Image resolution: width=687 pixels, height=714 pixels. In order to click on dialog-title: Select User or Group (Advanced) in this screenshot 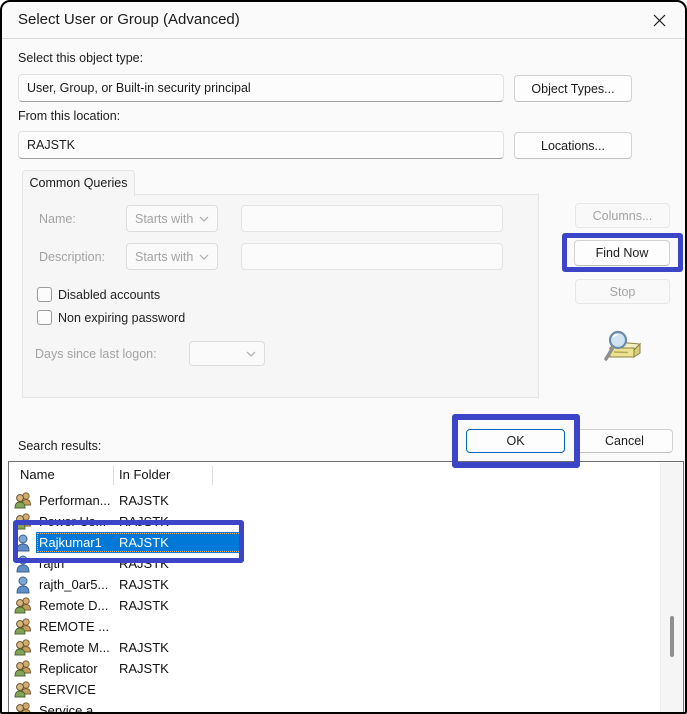, I will do `click(129, 19)`.